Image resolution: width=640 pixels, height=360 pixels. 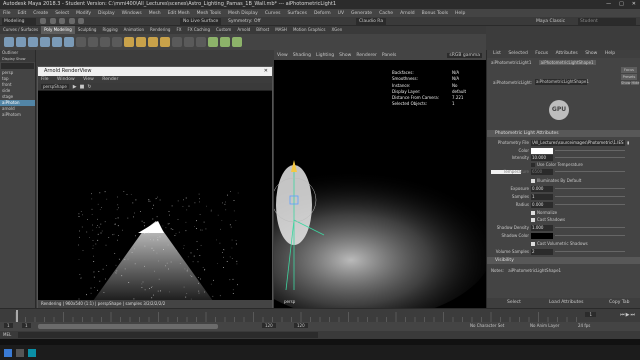 I want to click on current-frame-marker, so click(x=17, y=316).